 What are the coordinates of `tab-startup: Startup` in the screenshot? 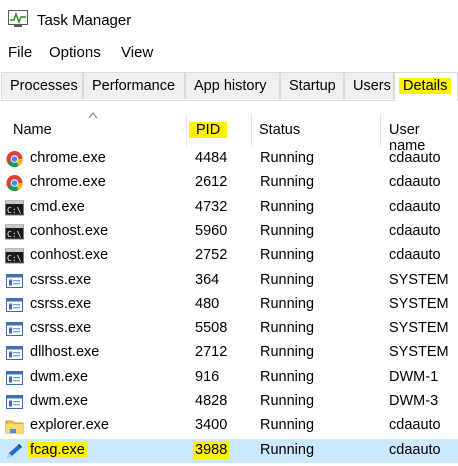 It's located at (312, 85).